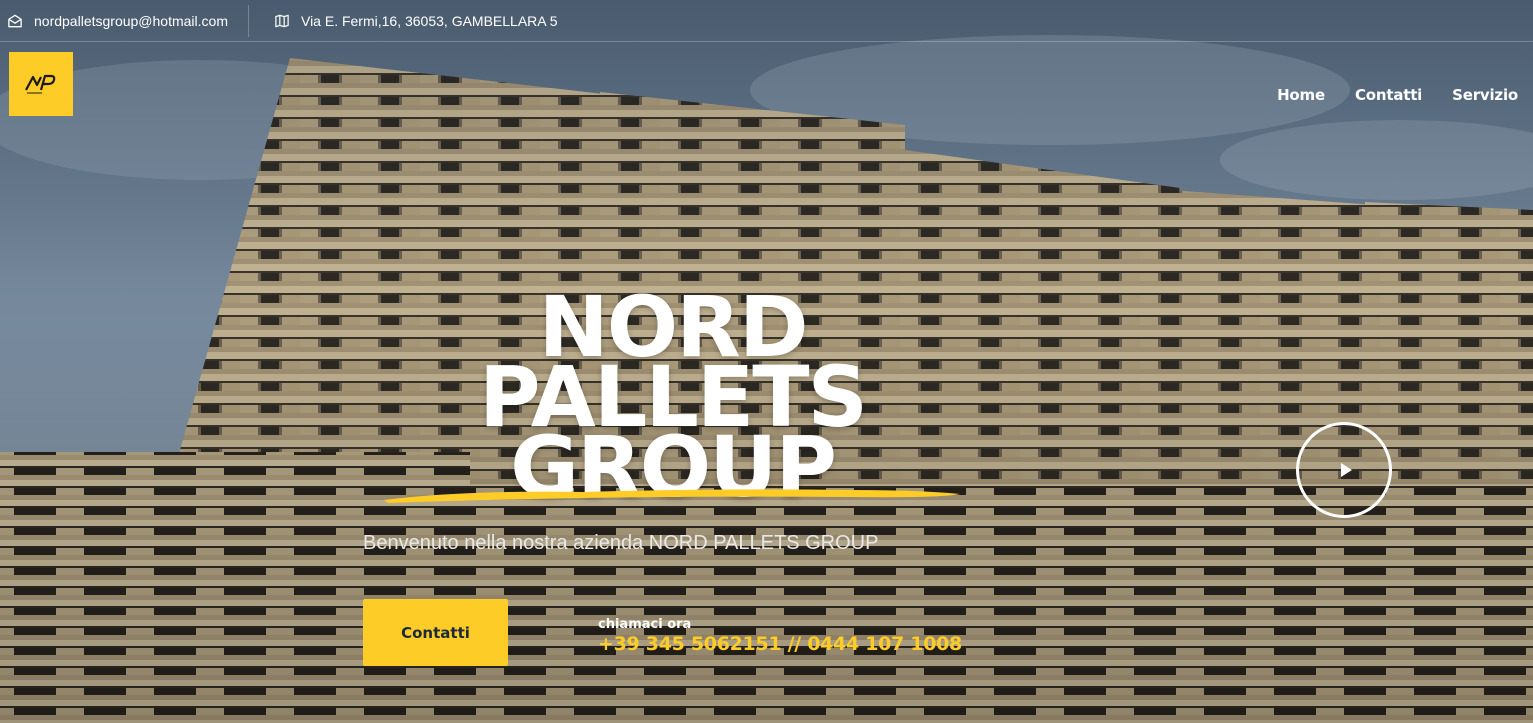 This screenshot has width=1533, height=723. What do you see at coordinates (1388, 95) in the screenshot?
I see `nav-contatti: Contatti` at bounding box center [1388, 95].